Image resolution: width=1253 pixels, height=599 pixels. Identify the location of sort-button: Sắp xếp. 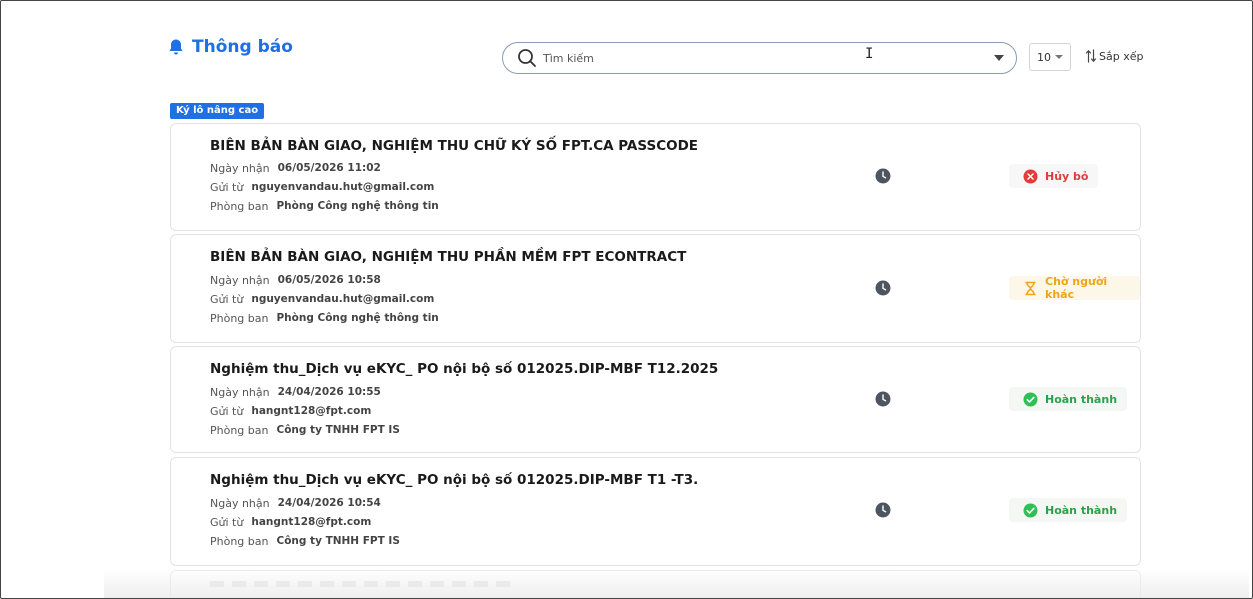
(1114, 56).